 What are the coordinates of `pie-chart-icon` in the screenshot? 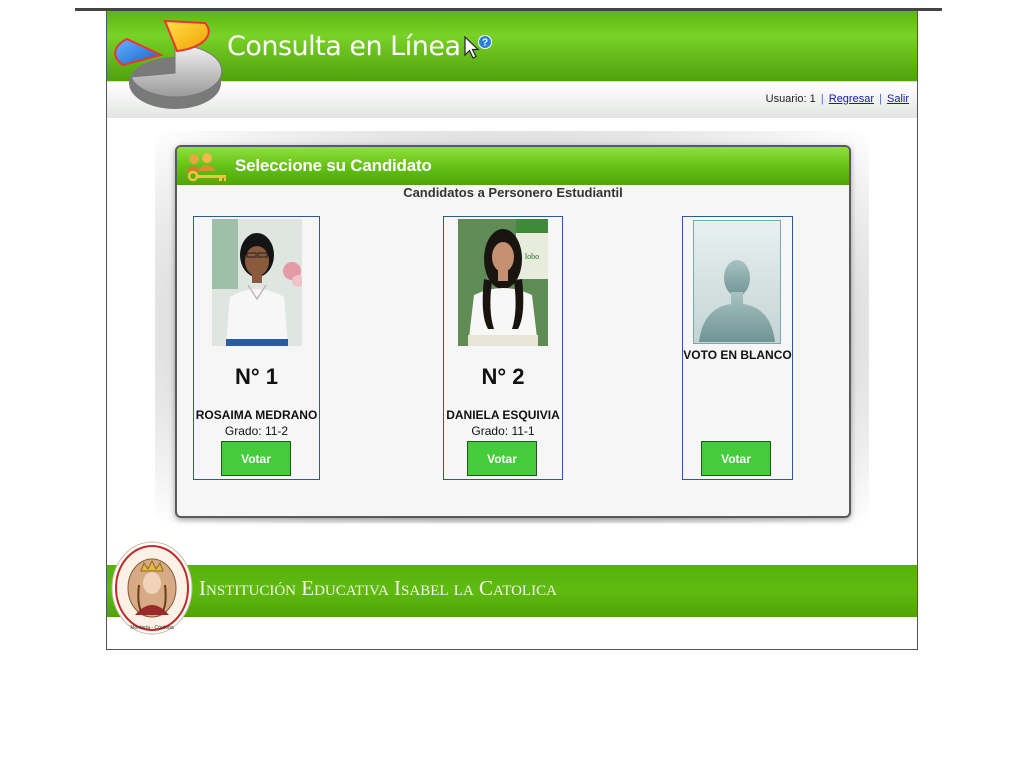 It's located at (168, 64).